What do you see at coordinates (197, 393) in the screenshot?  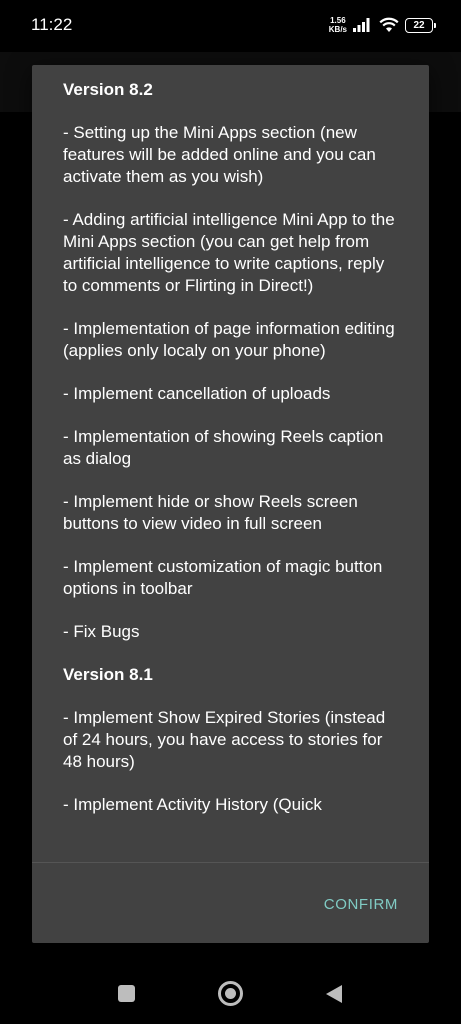 I see `change-item: - Implement cancellation of uploads` at bounding box center [197, 393].